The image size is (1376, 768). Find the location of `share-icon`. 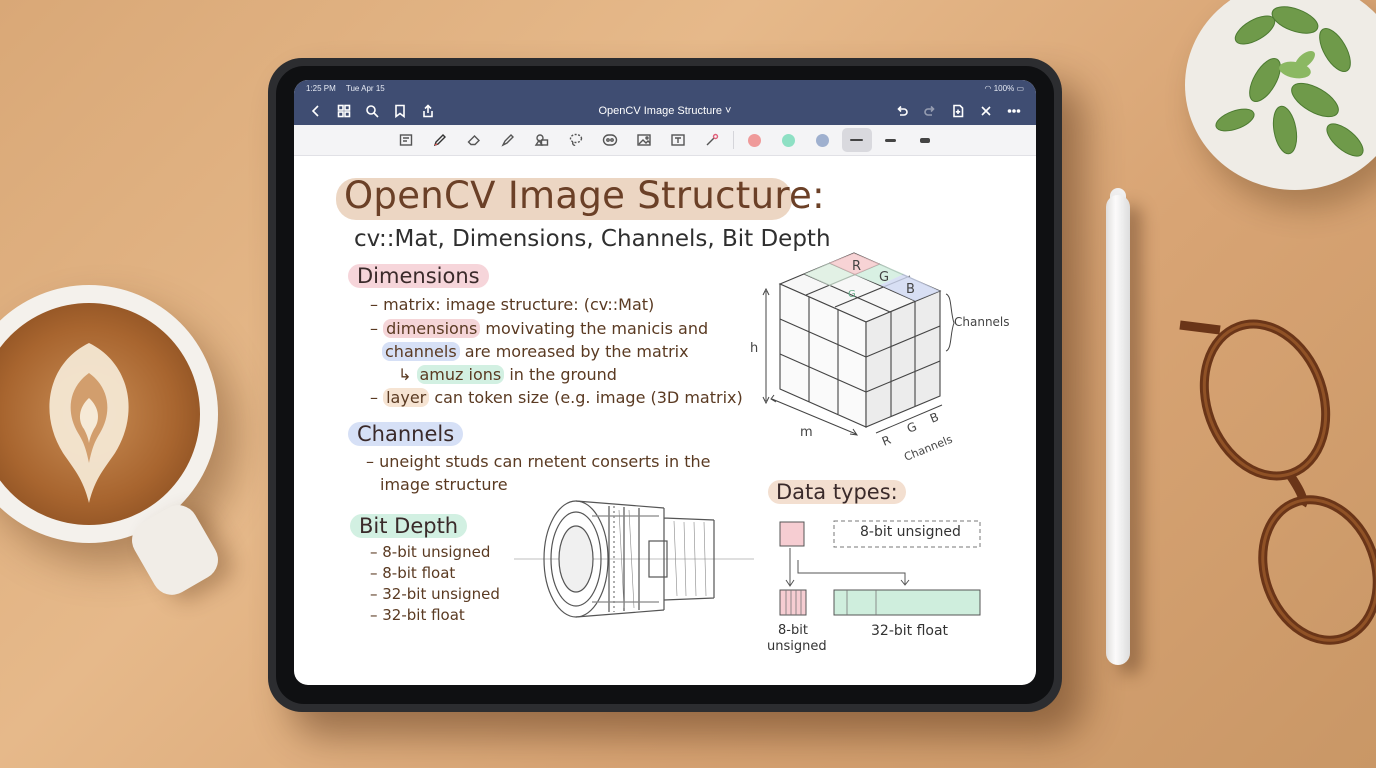

share-icon is located at coordinates (428, 111).